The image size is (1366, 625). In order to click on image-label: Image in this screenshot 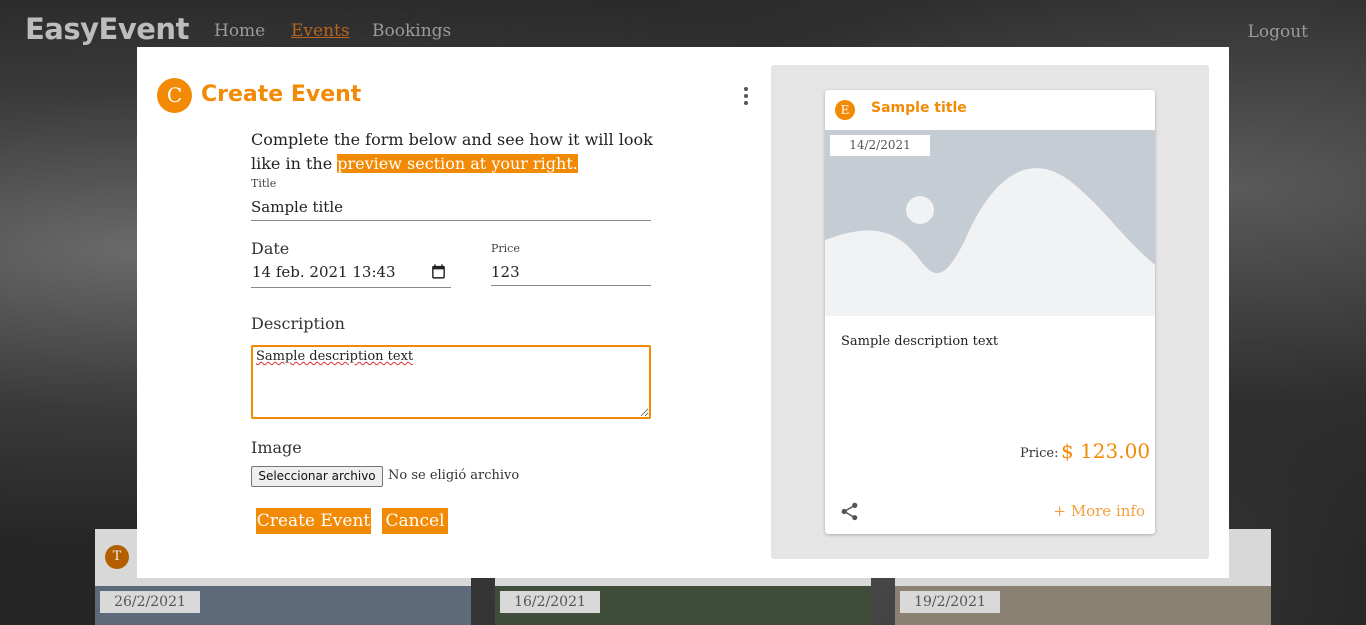, I will do `click(276, 447)`.